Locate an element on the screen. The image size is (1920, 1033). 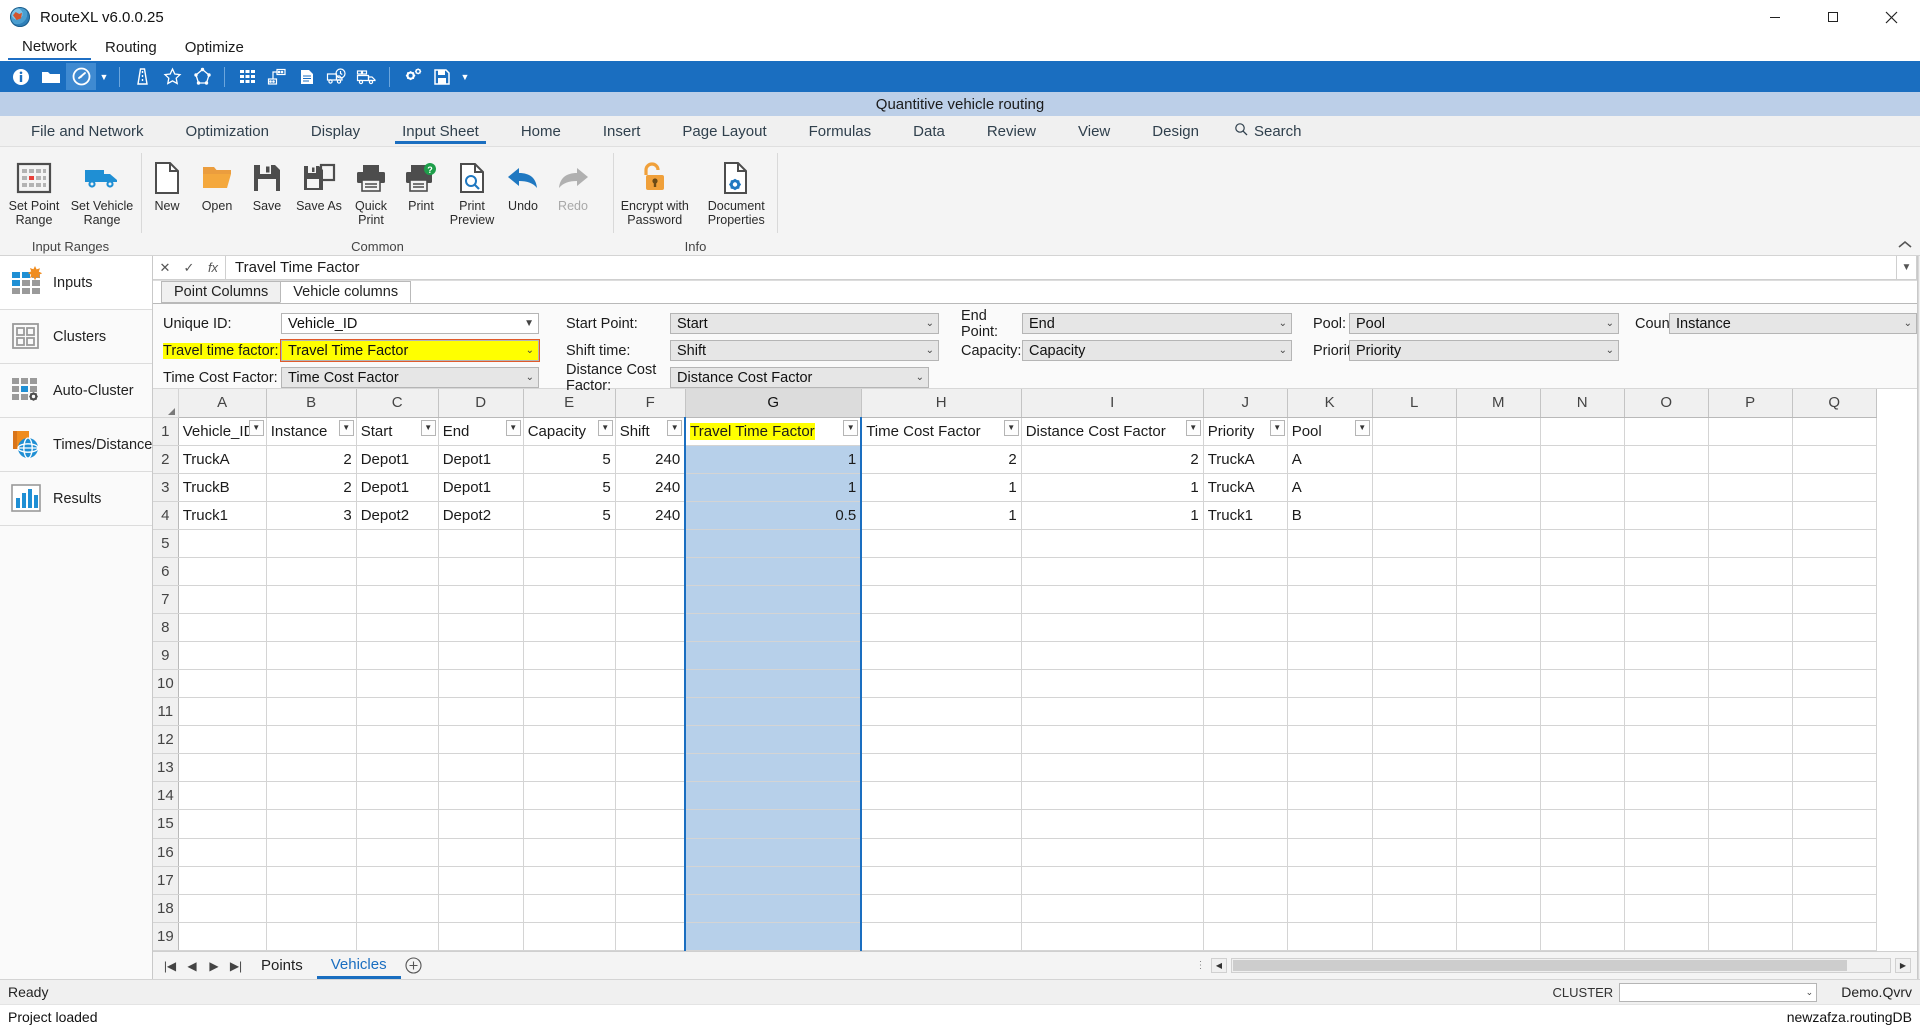
cell-q12 is located at coordinates (1834, 740).